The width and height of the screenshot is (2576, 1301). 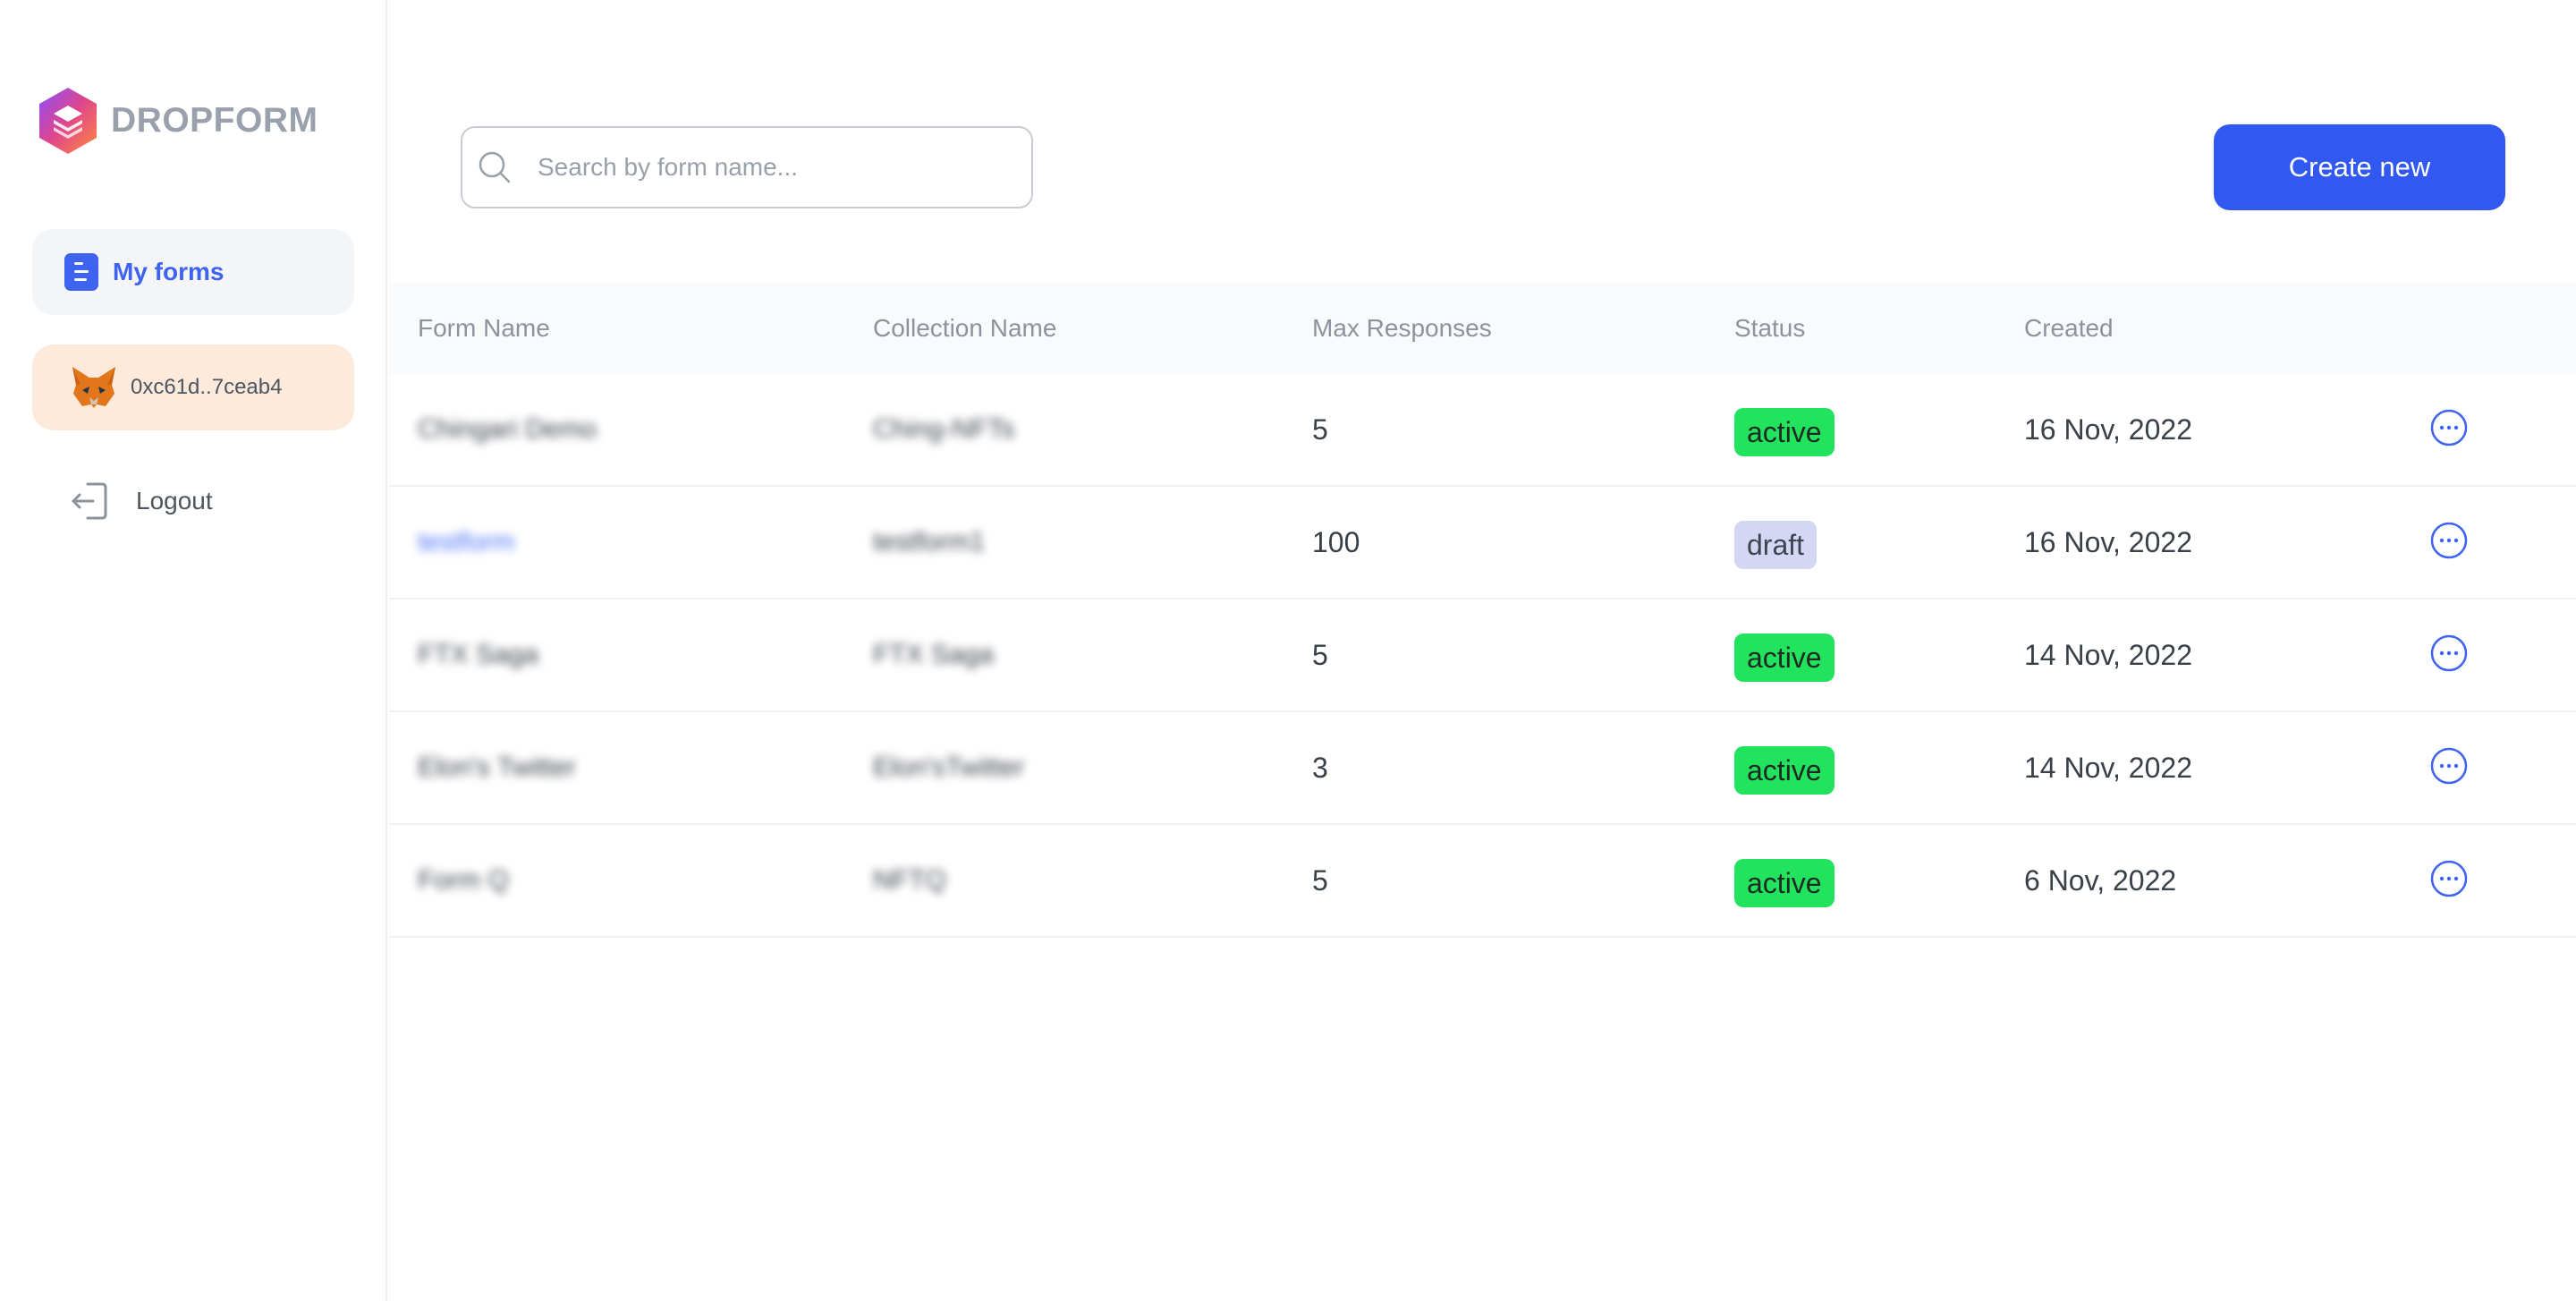 What do you see at coordinates (507, 429) in the screenshot?
I see `form-name: Chingari Demo` at bounding box center [507, 429].